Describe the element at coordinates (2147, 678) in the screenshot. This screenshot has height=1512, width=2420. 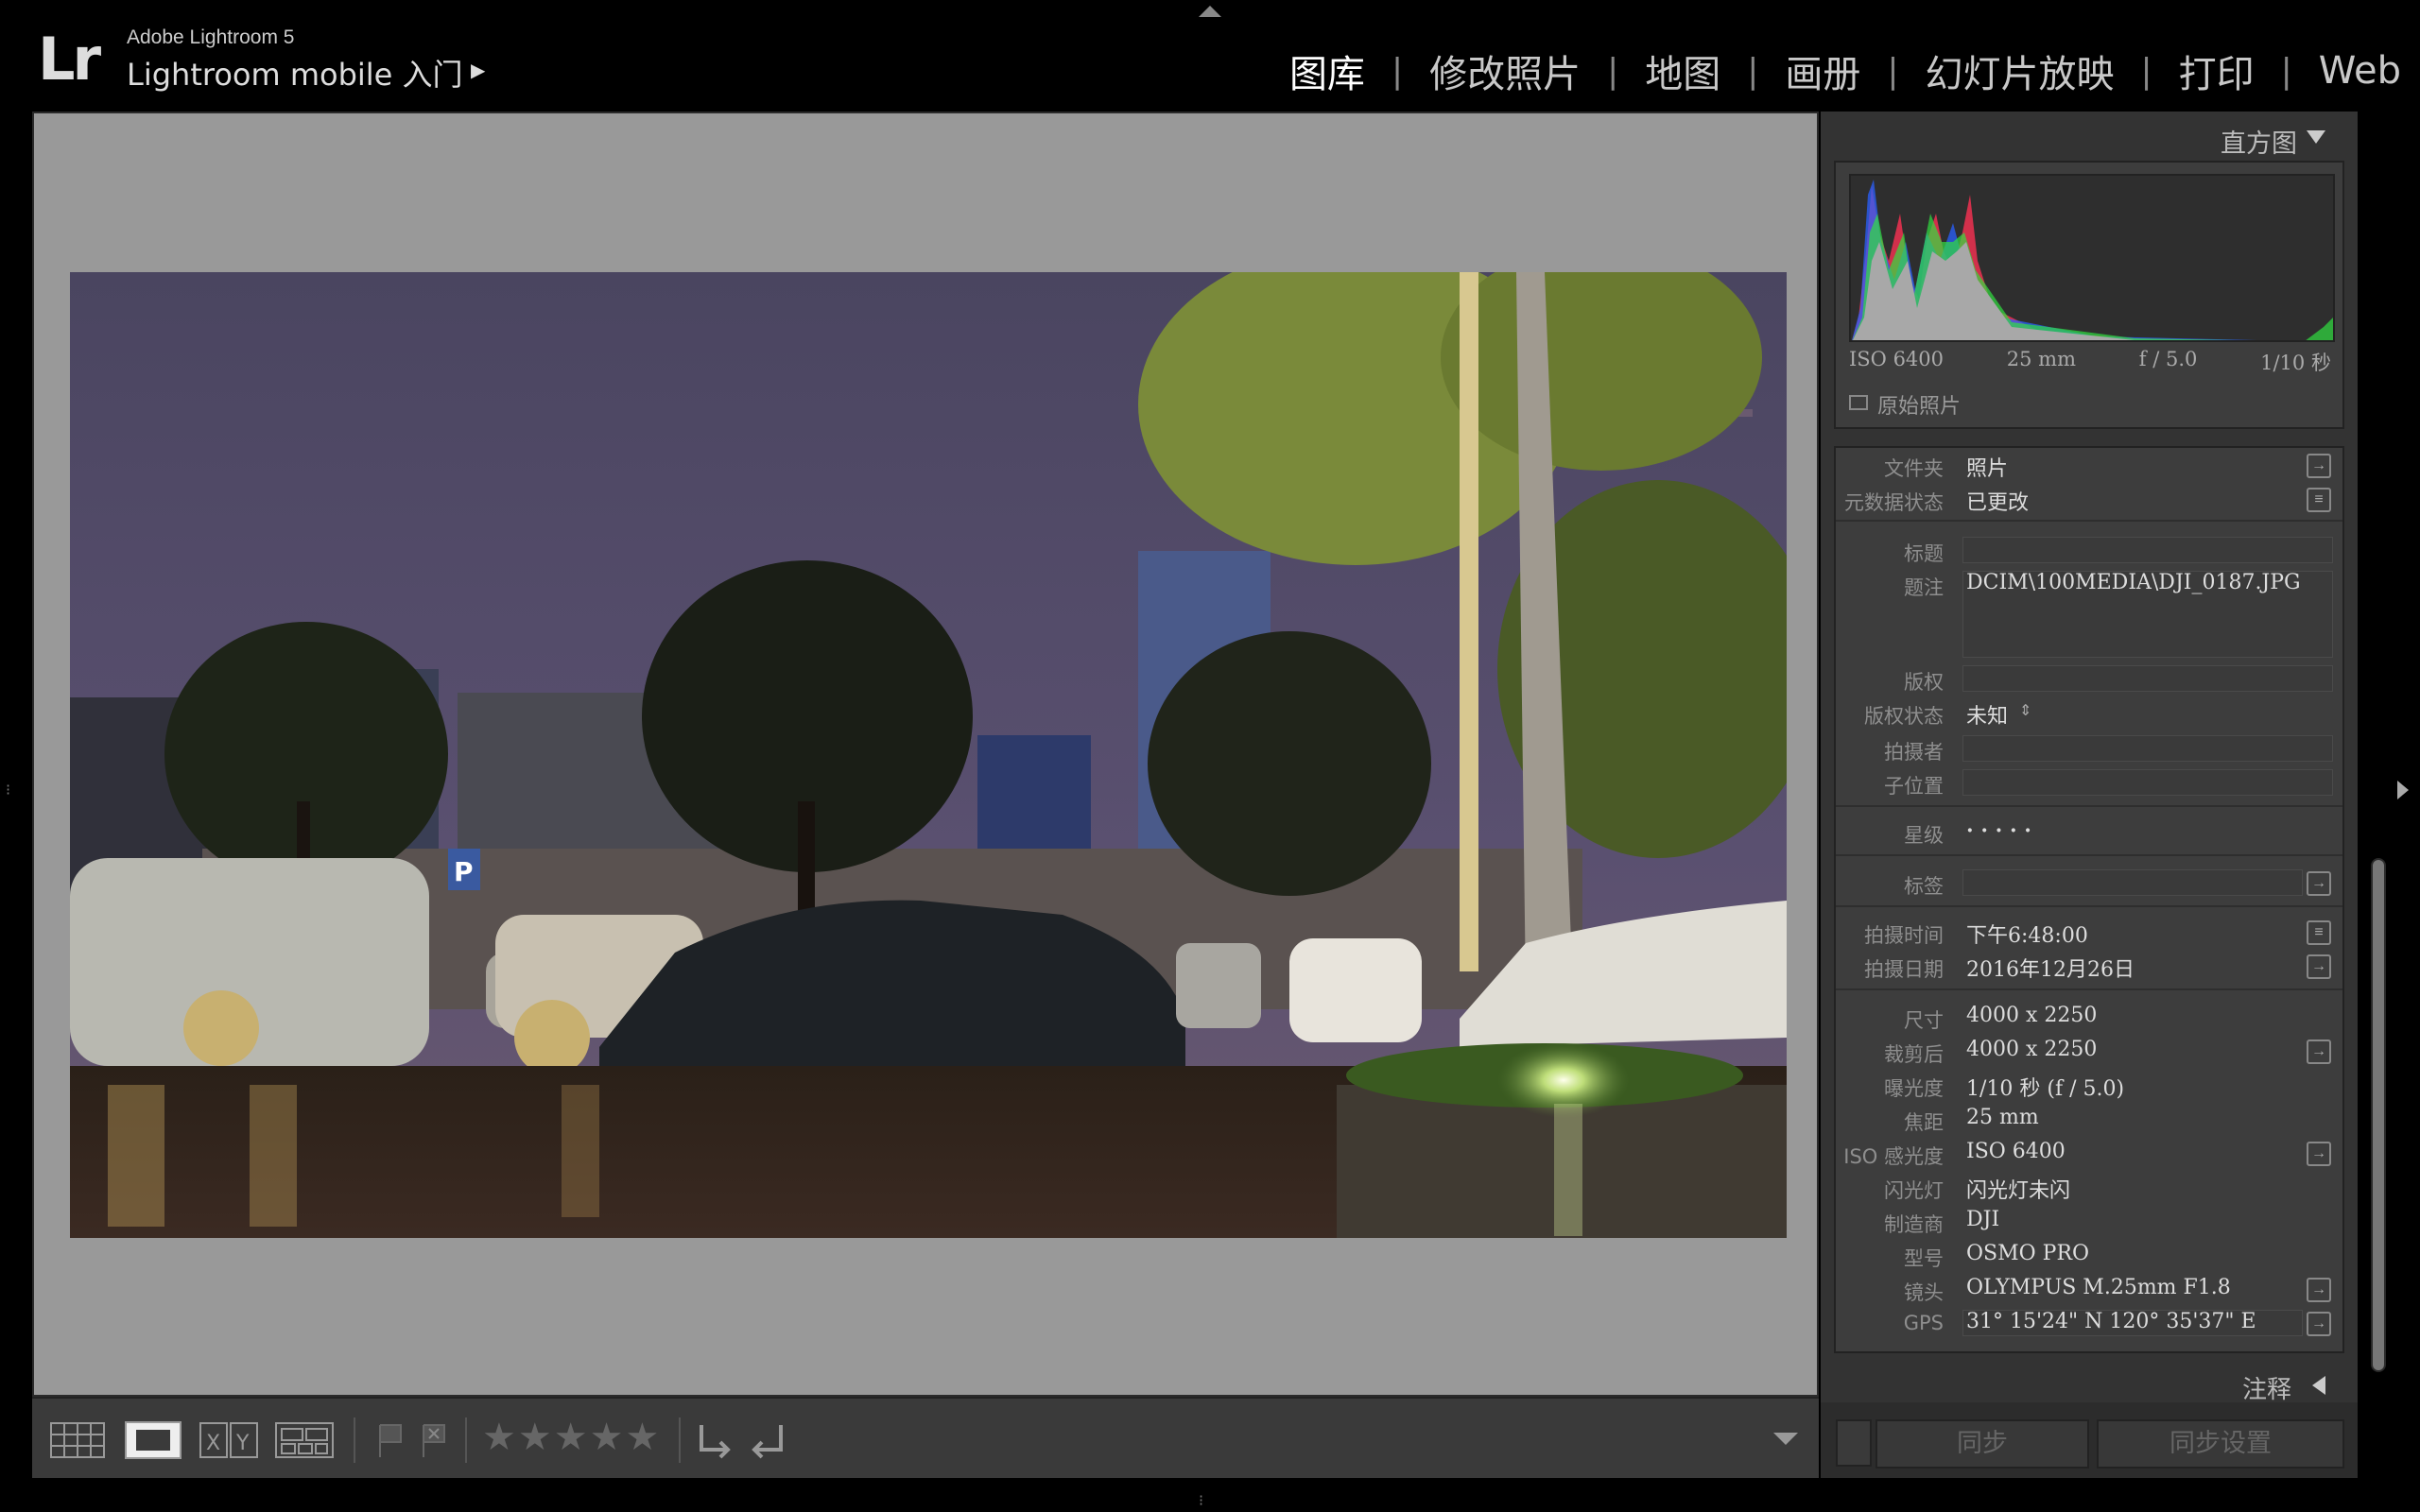
I see `copyright-input` at that location.